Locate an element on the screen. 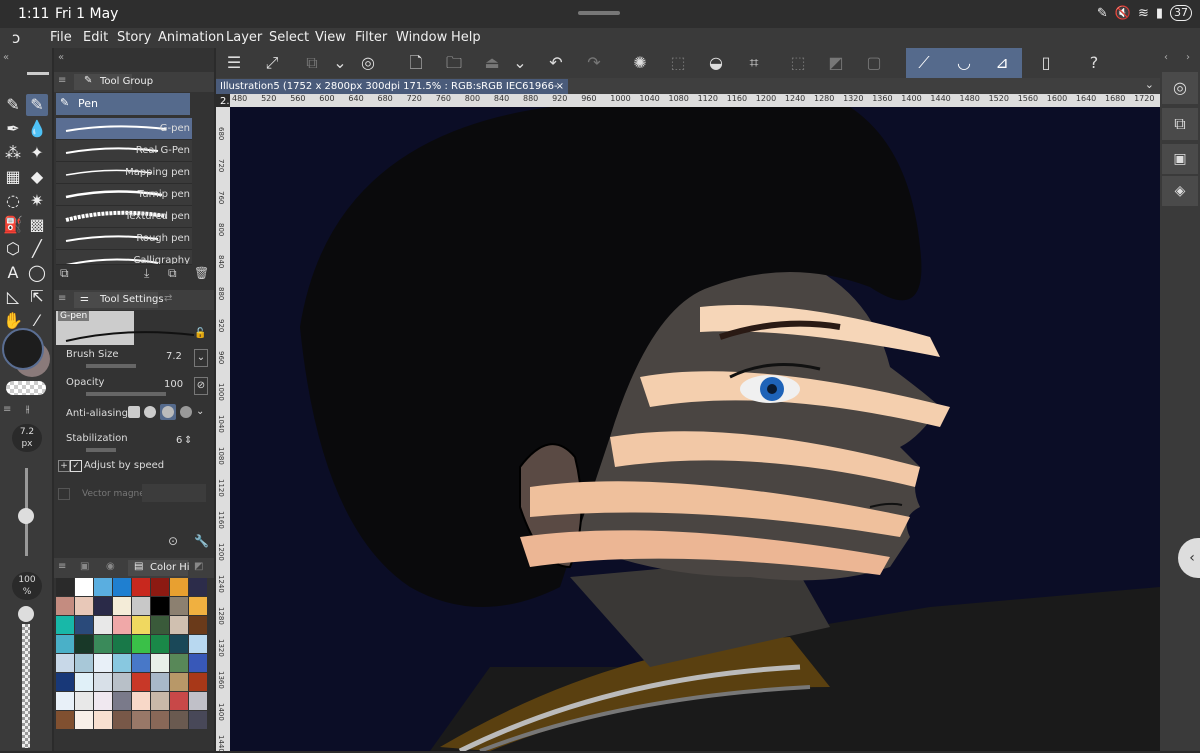 This screenshot has width=1200, height=753. brush-ruler-icon: ◡ is located at coordinates (964, 63).